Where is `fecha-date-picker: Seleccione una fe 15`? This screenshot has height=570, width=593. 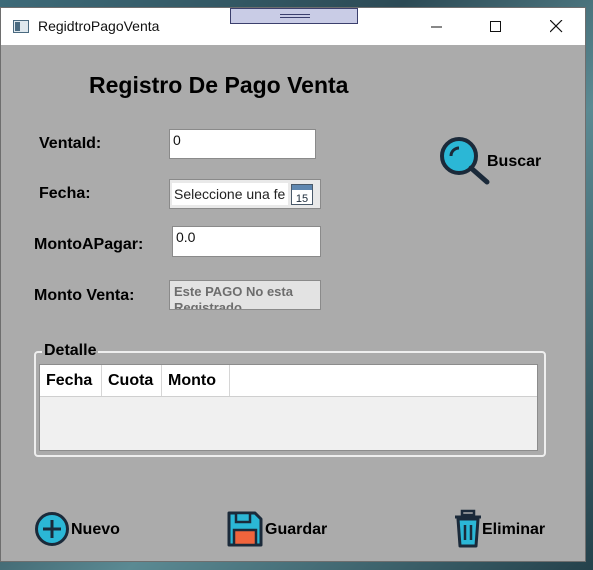
fecha-date-picker: Seleccione una fe 15 is located at coordinates (245, 194).